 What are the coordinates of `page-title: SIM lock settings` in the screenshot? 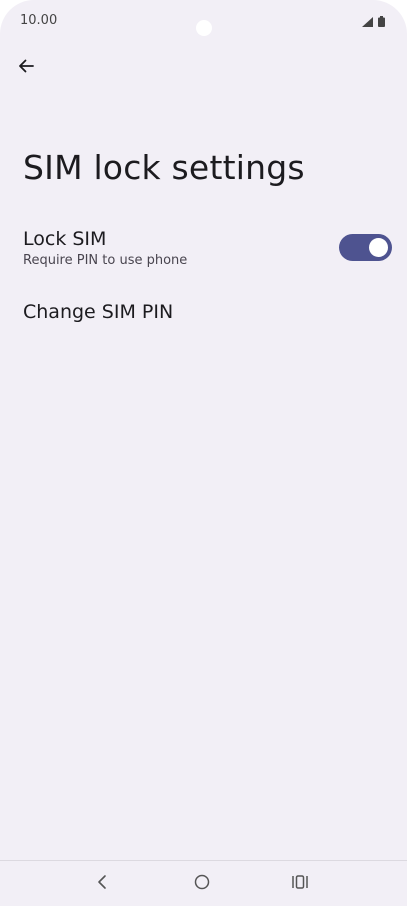 It's located at (164, 167).